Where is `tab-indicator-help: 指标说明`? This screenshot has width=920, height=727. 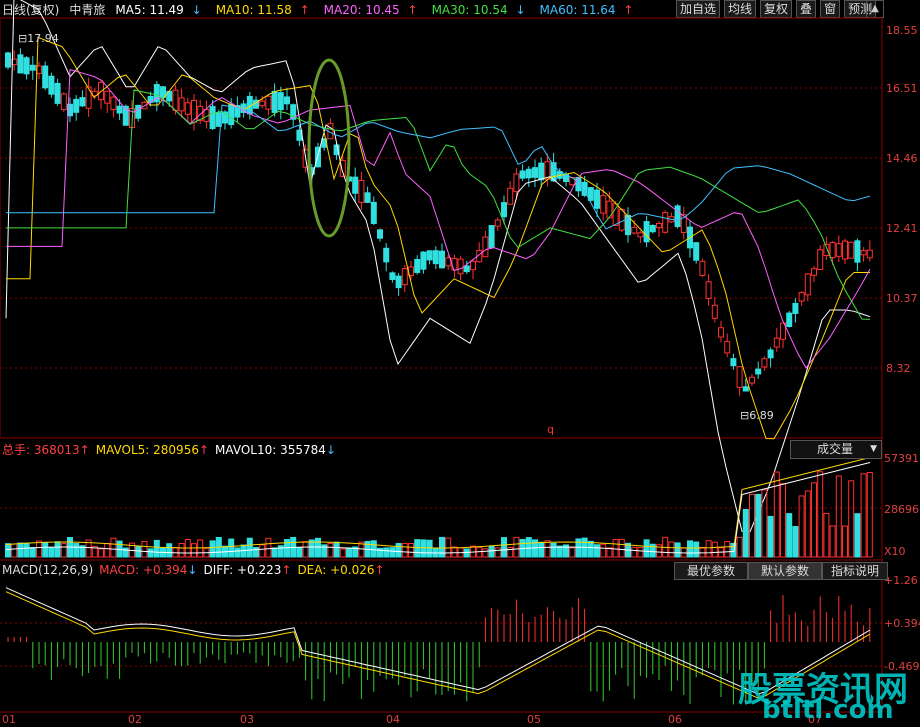 tab-indicator-help: 指标说明 is located at coordinates (855, 571).